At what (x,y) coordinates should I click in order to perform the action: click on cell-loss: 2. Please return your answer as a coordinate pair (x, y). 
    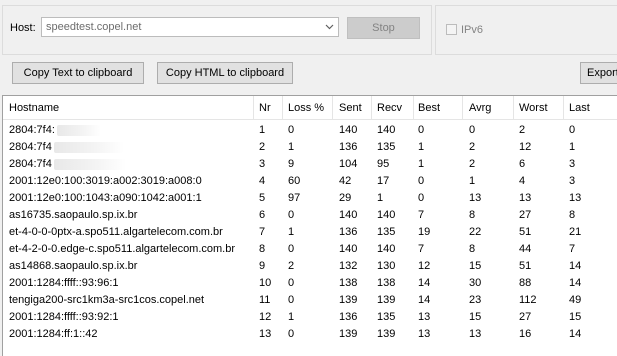
    Looking at the image, I should click on (291, 266).